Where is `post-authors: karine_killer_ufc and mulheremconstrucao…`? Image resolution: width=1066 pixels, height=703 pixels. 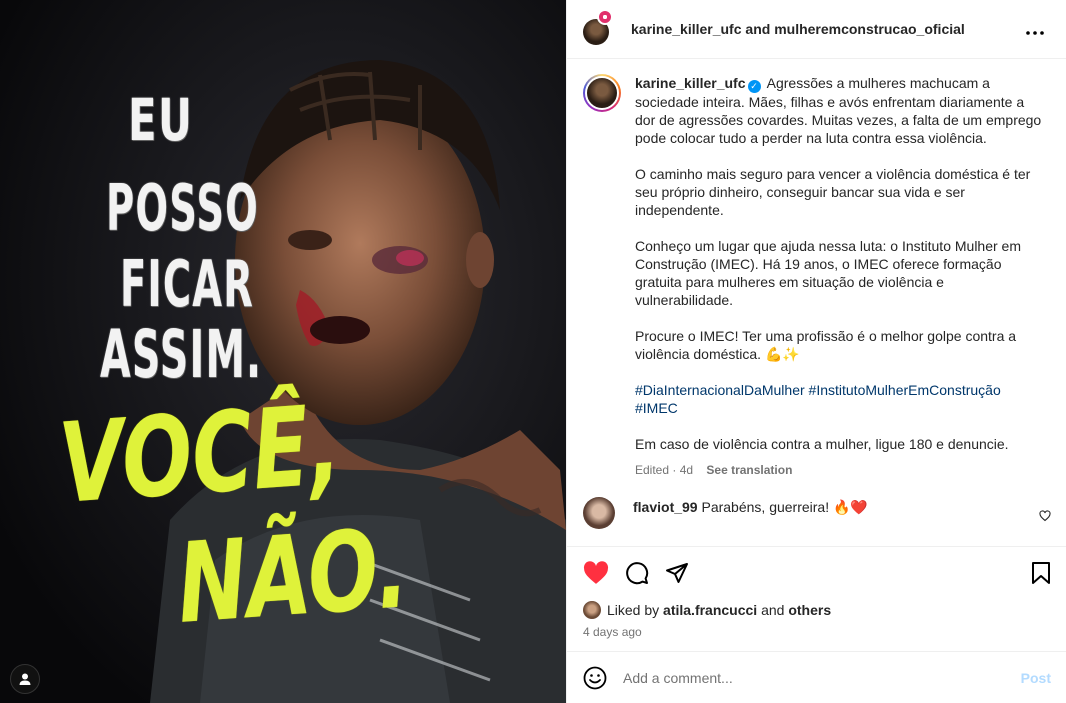
post-authors: karine_killer_ufc and mulheremconstrucao… is located at coordinates (825, 29).